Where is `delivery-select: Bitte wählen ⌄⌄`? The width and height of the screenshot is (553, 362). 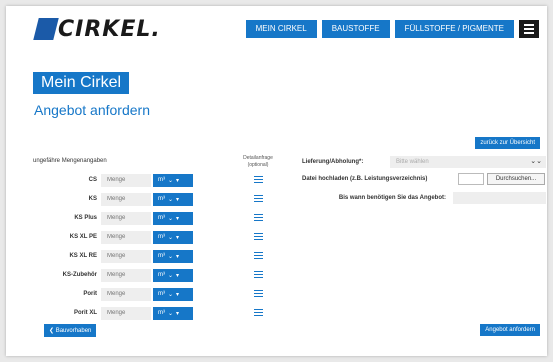
delivery-select: Bitte wählen ⌄⌄ is located at coordinates (468, 162).